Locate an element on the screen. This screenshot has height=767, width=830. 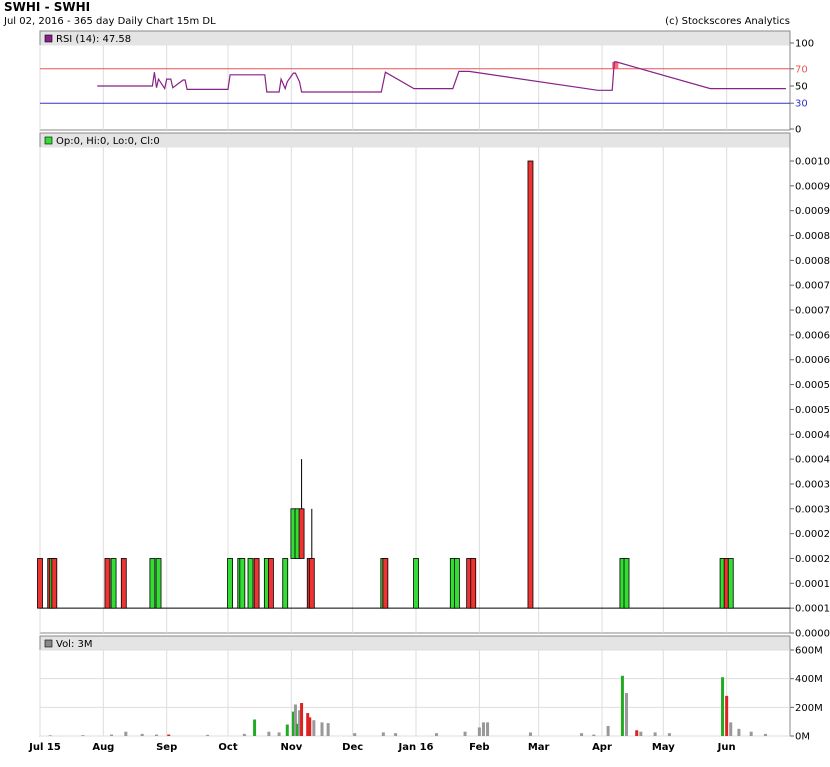
price-tick-label: 0.00040 is located at coordinates (812, 460).